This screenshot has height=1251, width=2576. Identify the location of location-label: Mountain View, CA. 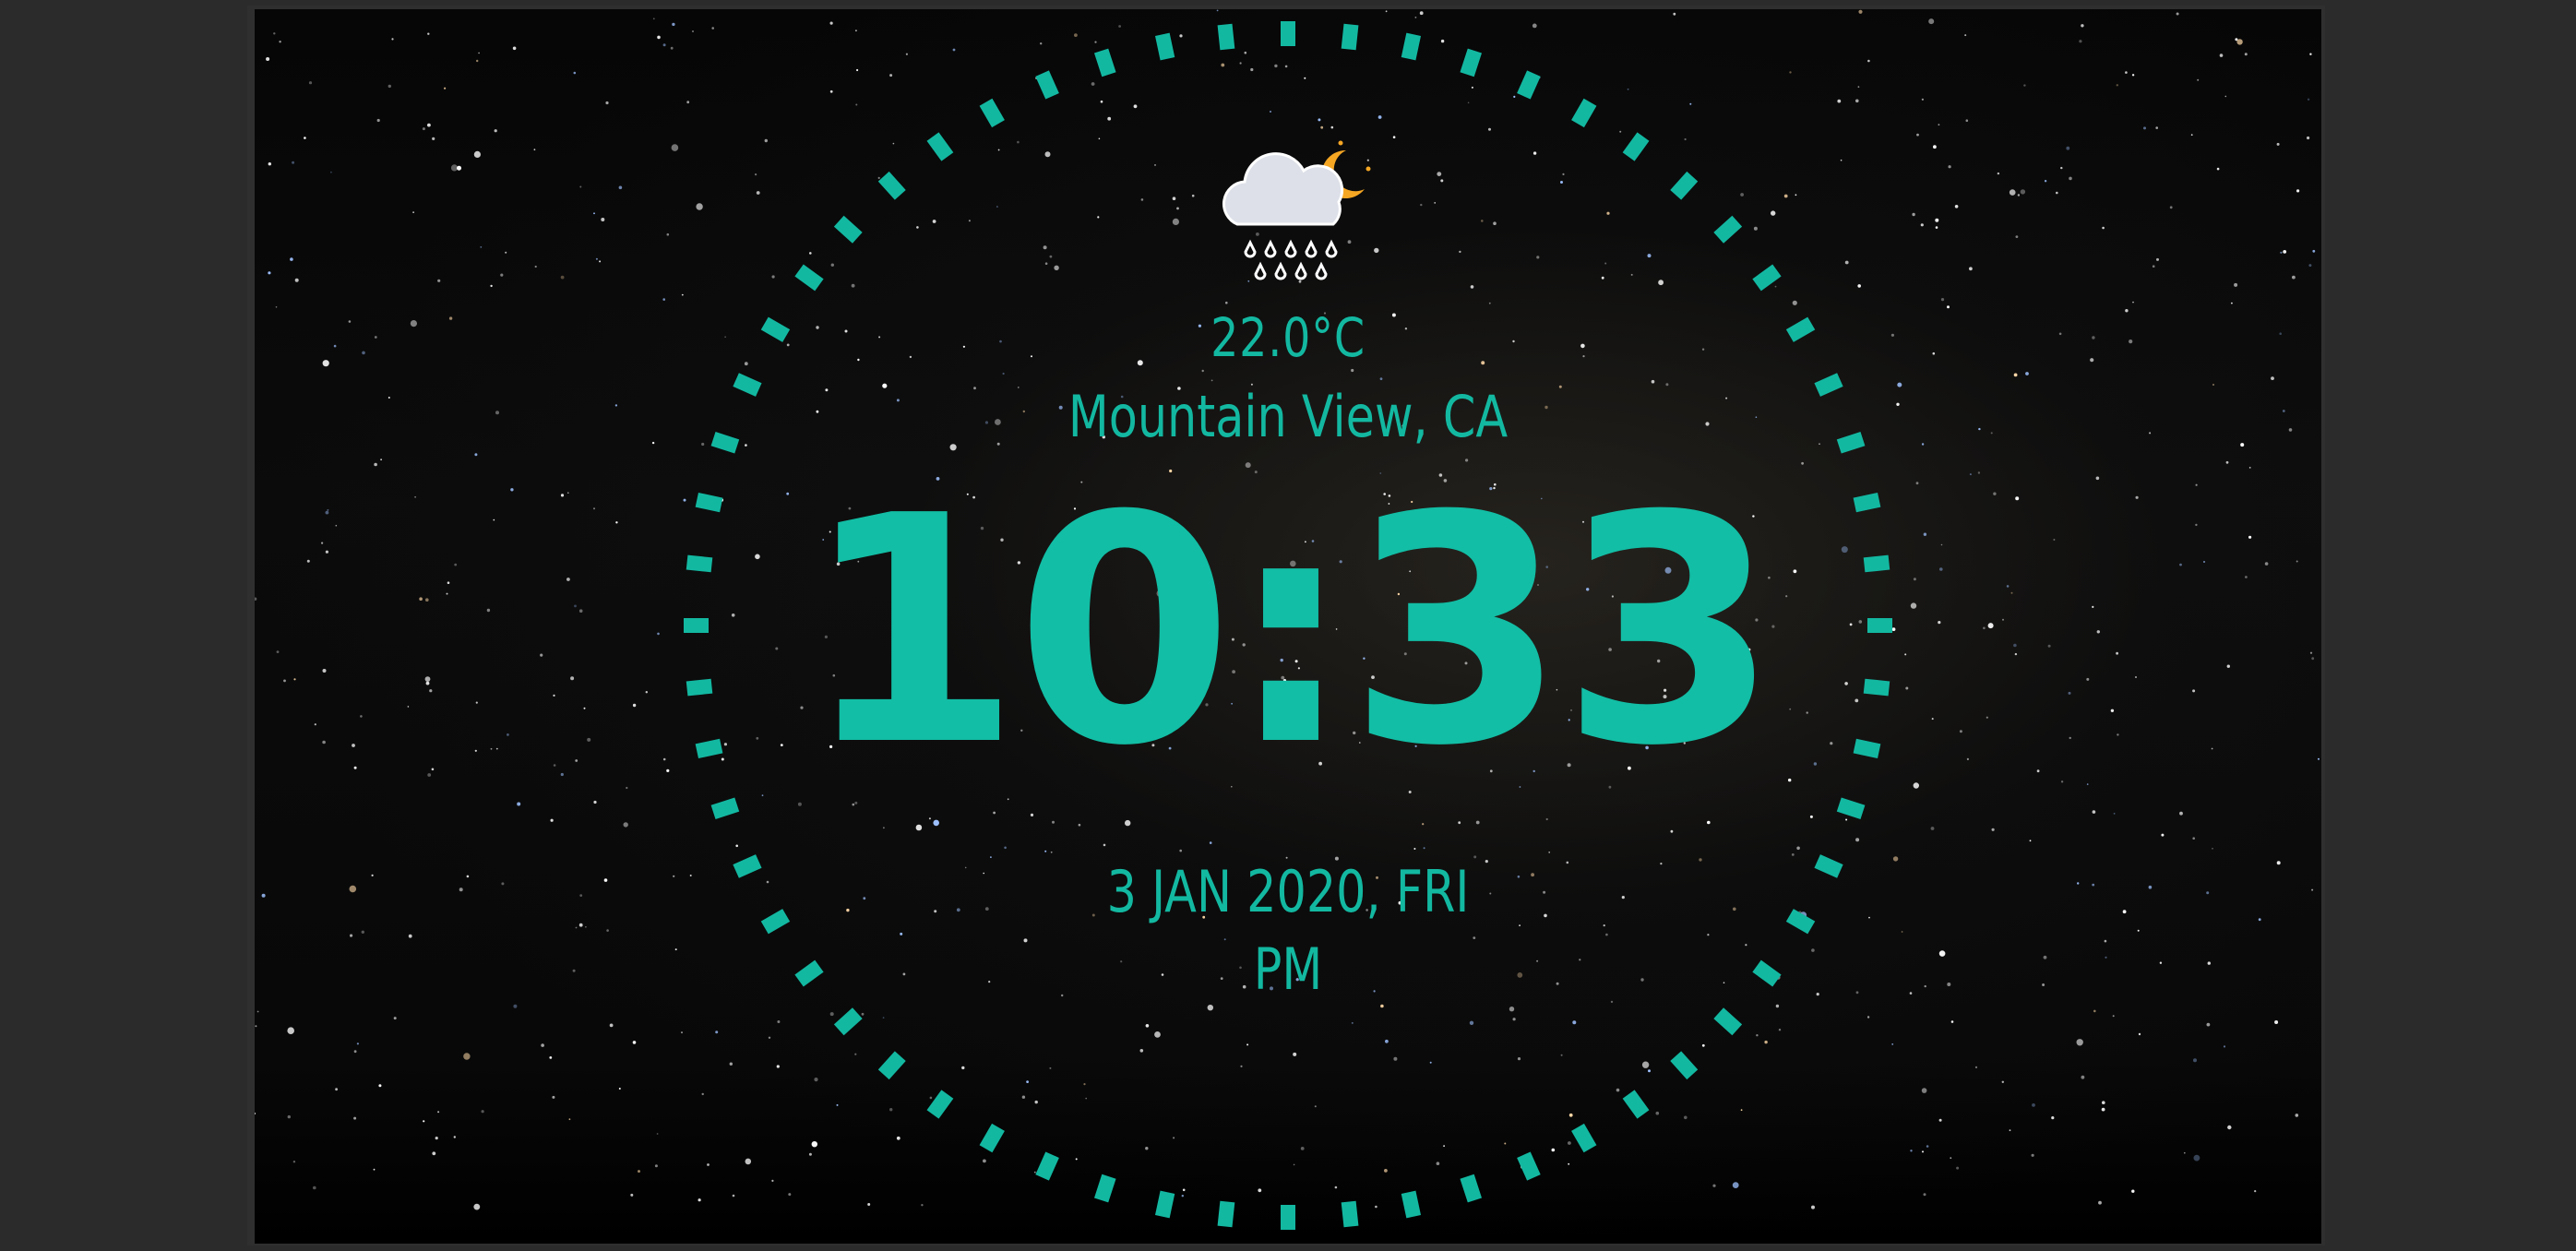
(1288, 416).